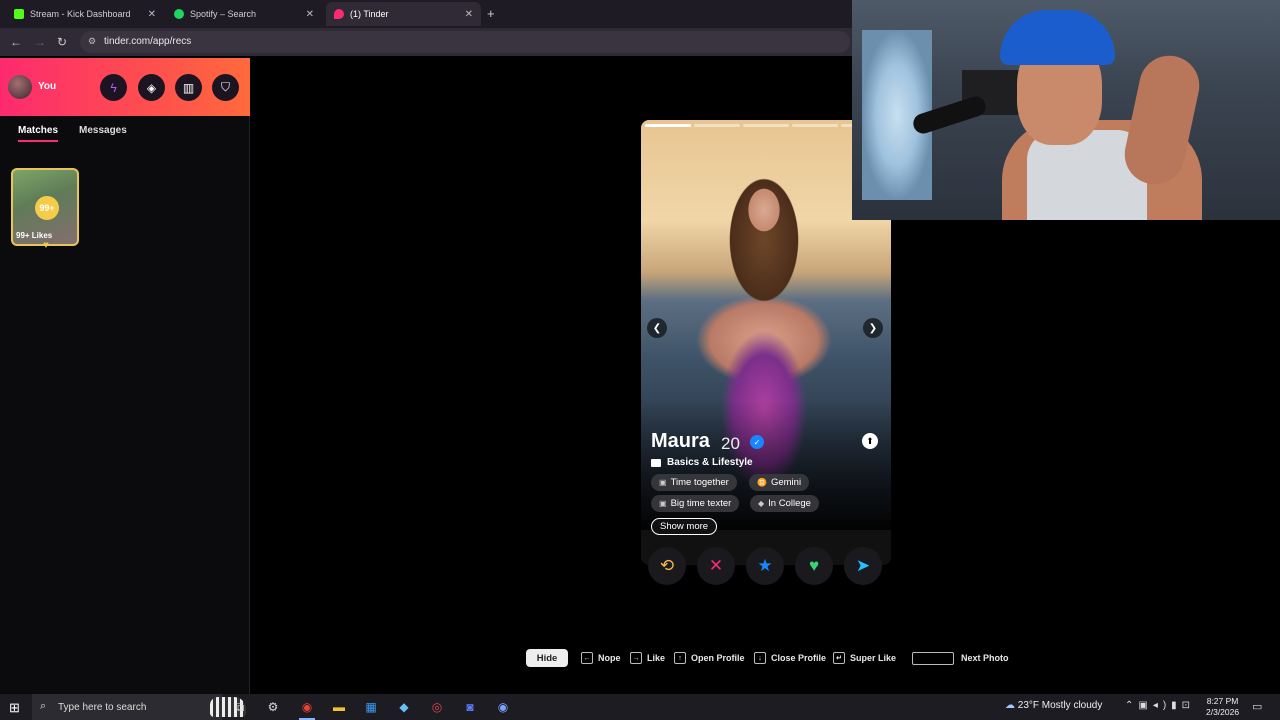  What do you see at coordinates (307, 709) in the screenshot?
I see `chrome-icon: ◉` at bounding box center [307, 709].